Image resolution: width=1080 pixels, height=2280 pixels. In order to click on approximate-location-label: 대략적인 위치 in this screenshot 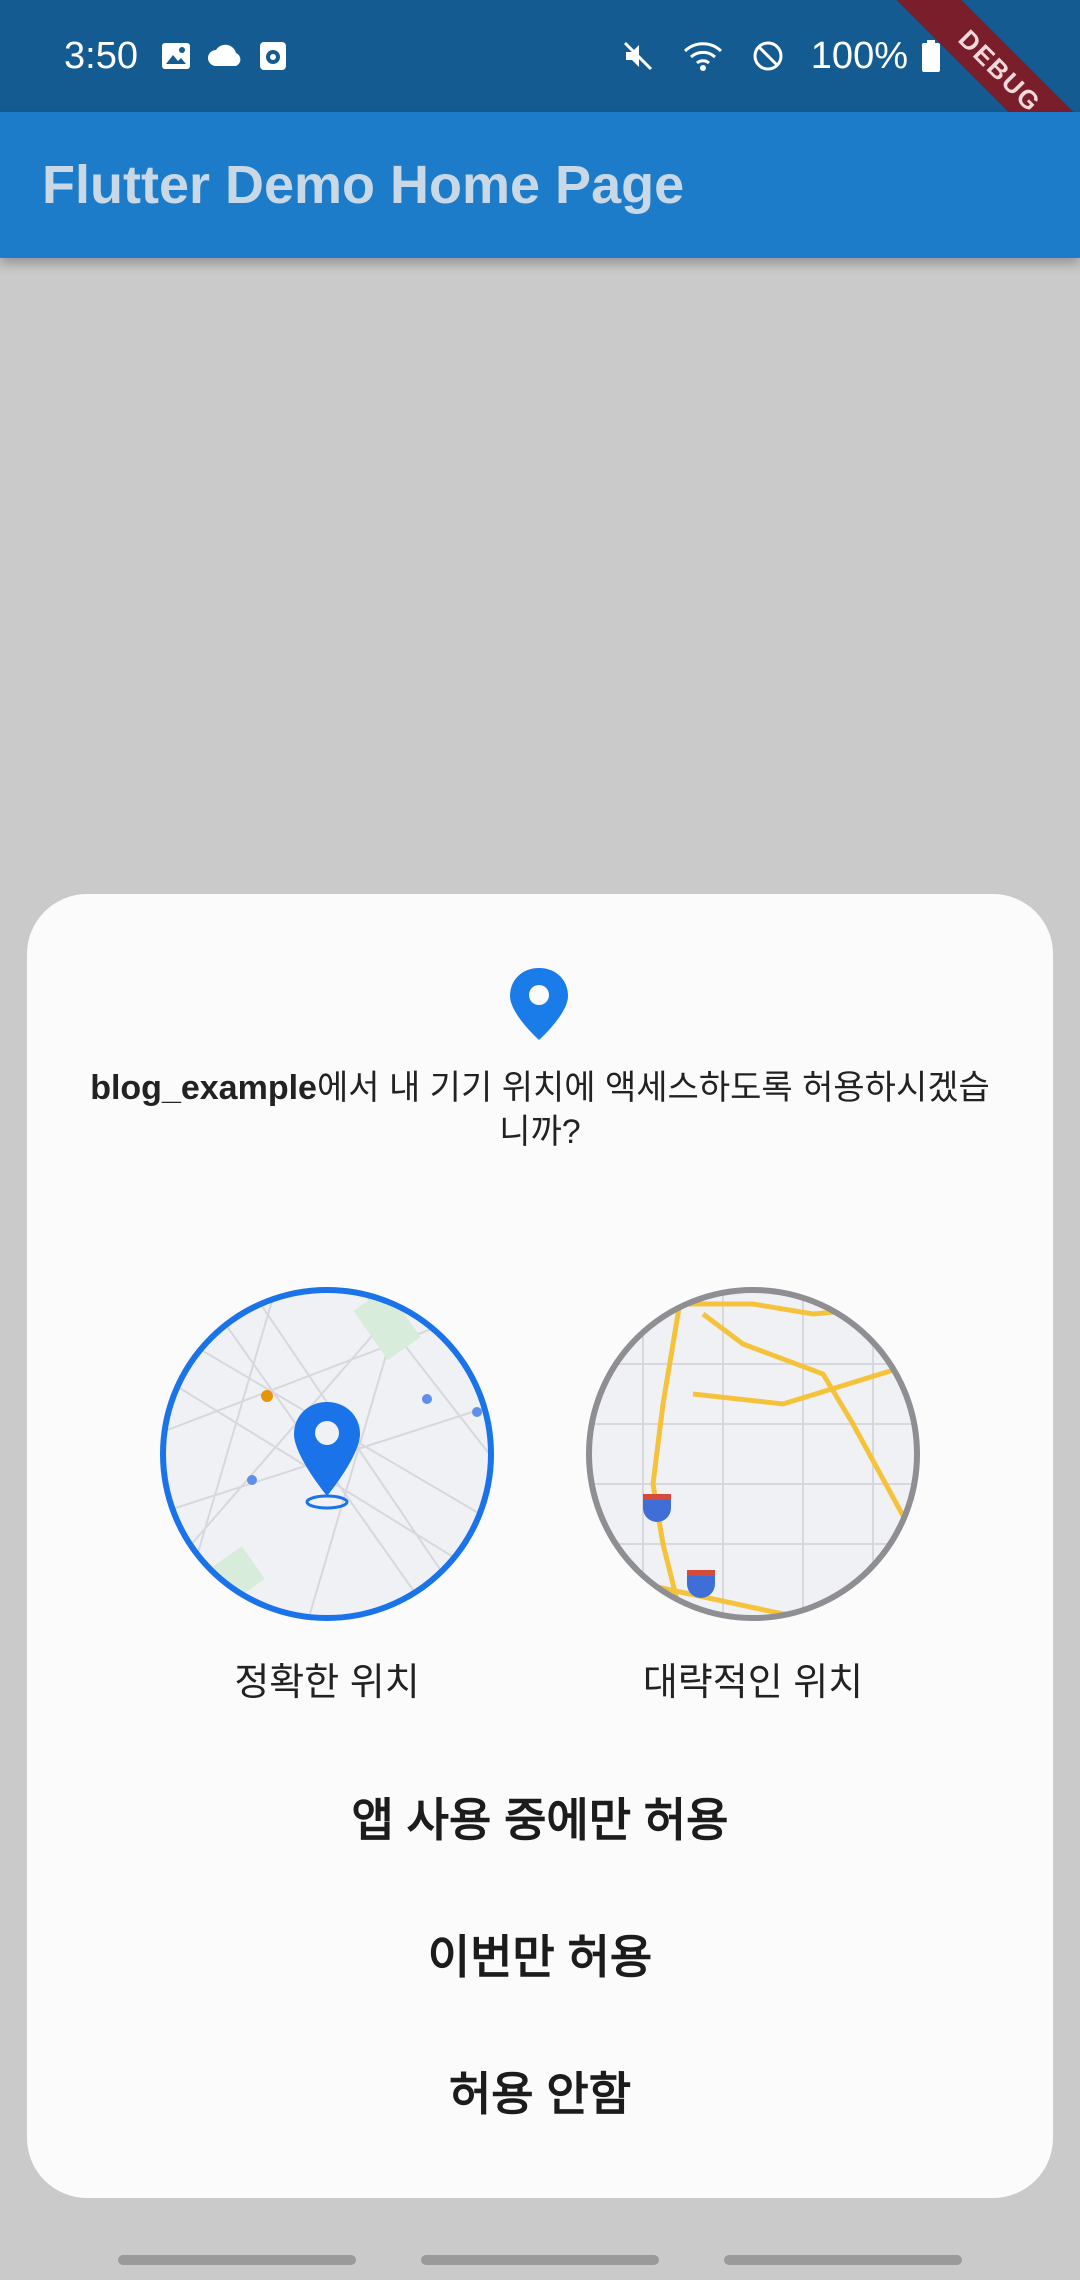, I will do `click(753, 1683)`.